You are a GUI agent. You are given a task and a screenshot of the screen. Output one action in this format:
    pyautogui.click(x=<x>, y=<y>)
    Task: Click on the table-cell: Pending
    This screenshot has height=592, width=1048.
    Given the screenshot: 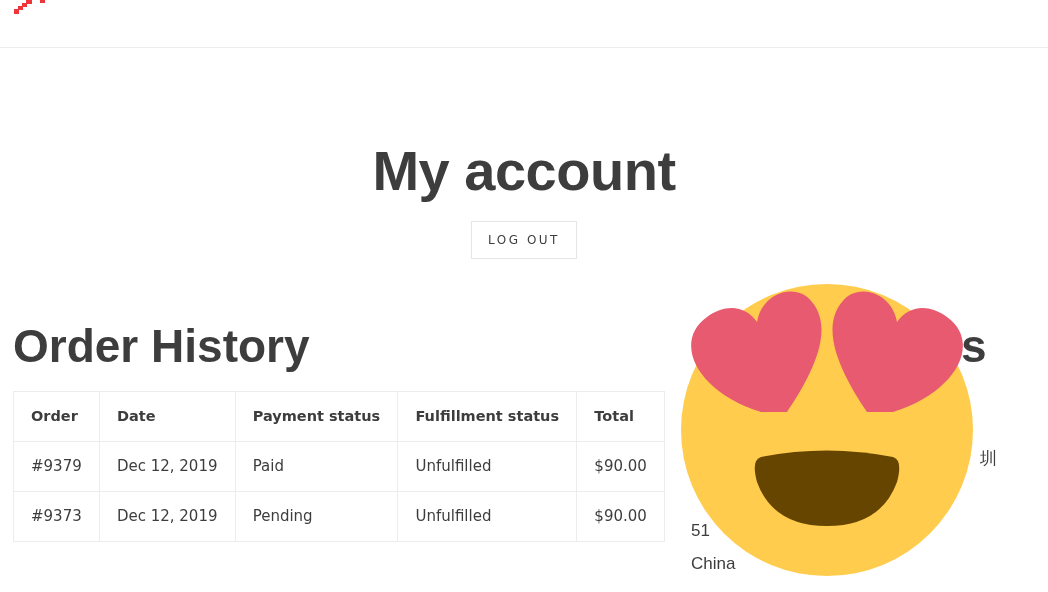 What is the action you would take?
    pyautogui.click(x=316, y=516)
    